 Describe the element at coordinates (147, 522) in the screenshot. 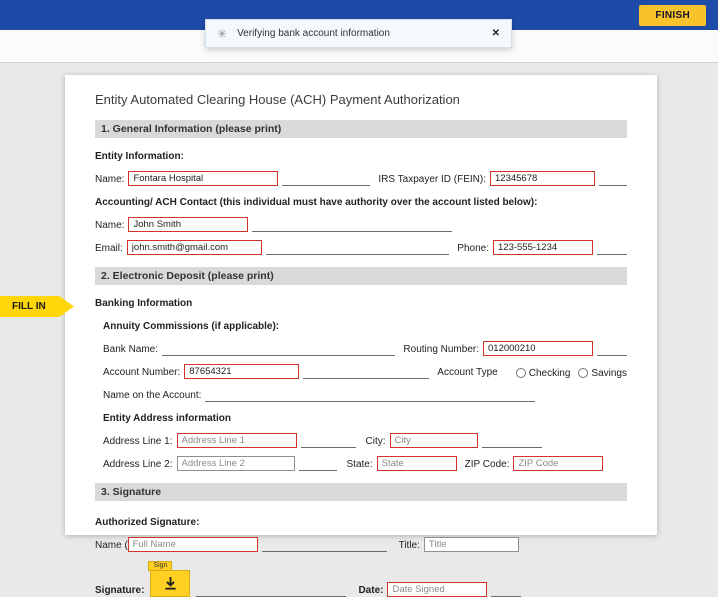

I see `authorized-signature-heading: Authorized Signature:` at that location.